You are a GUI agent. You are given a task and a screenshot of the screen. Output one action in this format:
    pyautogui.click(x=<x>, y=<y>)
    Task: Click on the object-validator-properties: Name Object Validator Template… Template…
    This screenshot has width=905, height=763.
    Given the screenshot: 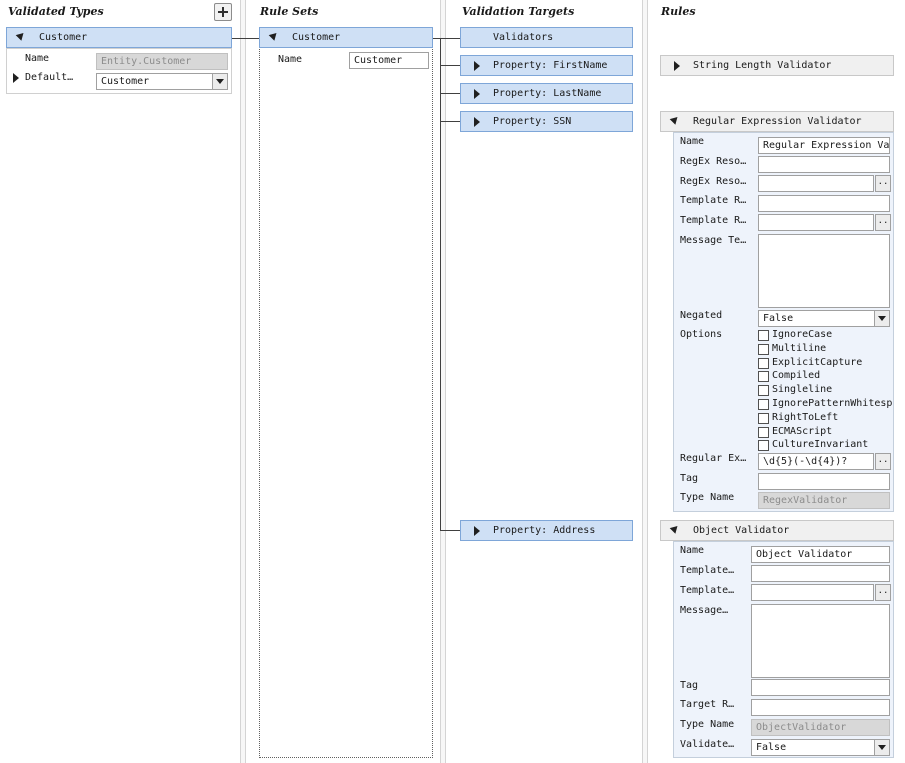 What is the action you would take?
    pyautogui.click(x=783, y=649)
    